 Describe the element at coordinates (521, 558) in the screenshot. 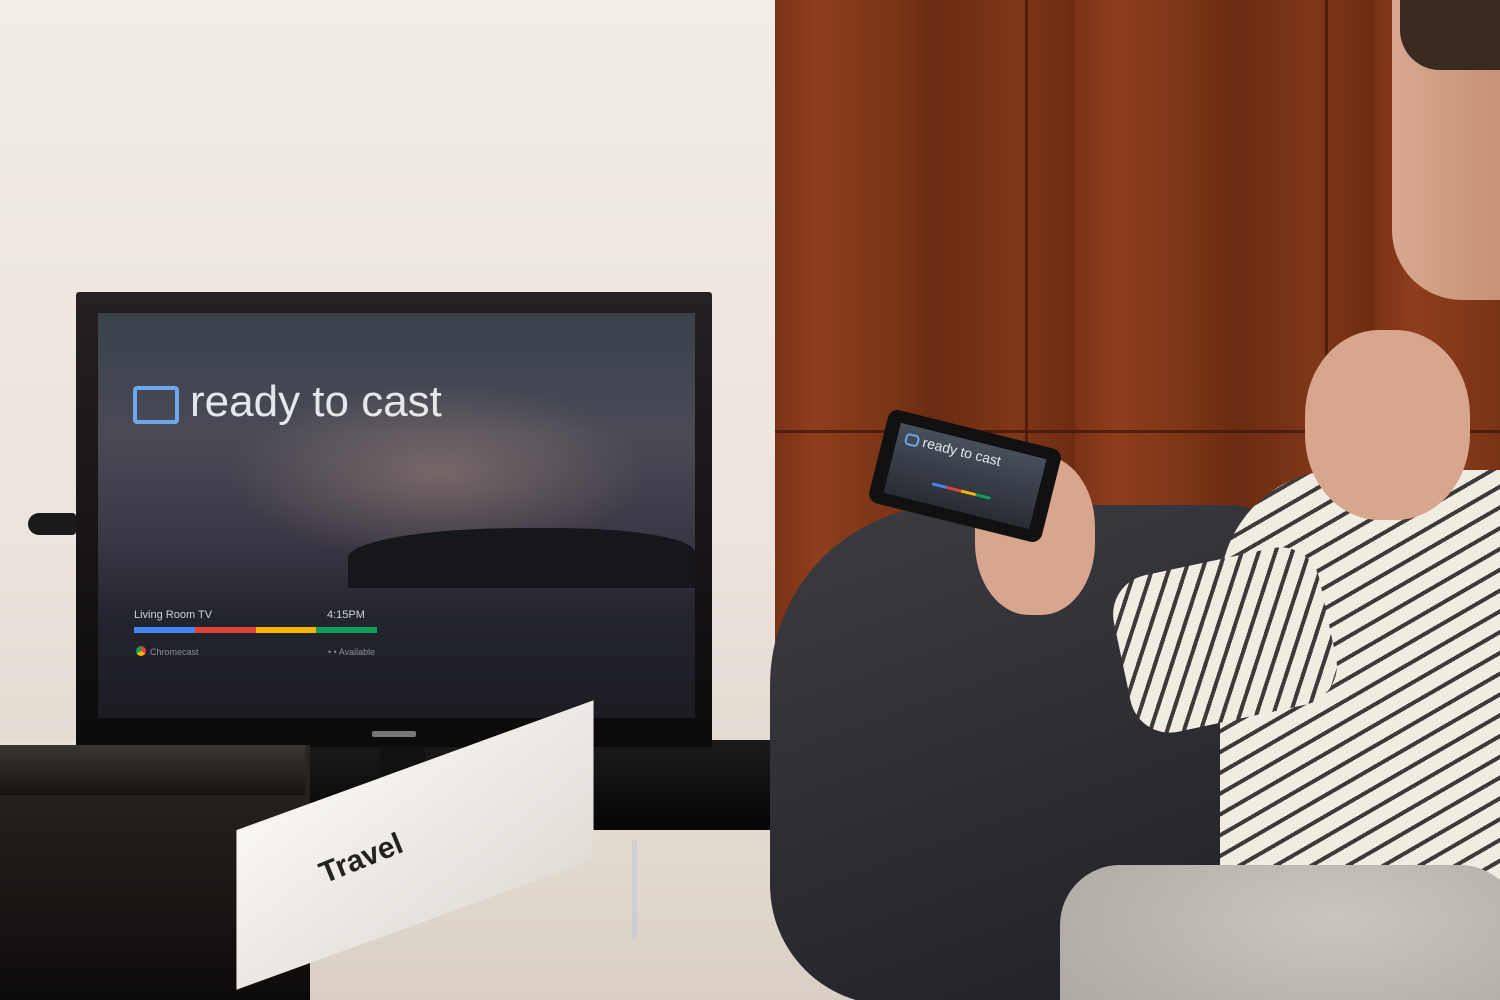

I see `coastline-silhouette` at that location.